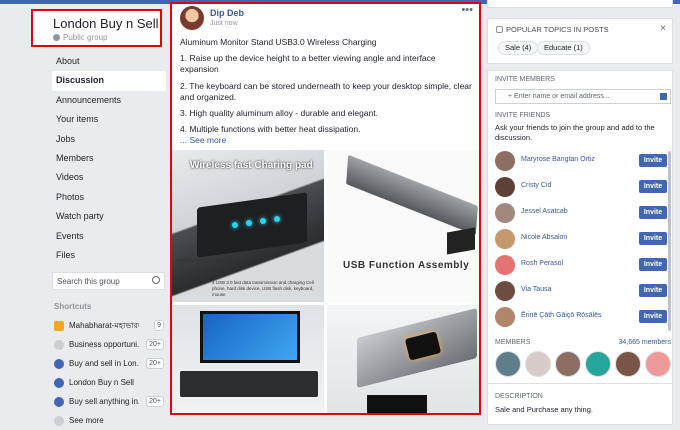  I want to click on friend-row: Jessel Asatcab Invite, so click(581, 214).